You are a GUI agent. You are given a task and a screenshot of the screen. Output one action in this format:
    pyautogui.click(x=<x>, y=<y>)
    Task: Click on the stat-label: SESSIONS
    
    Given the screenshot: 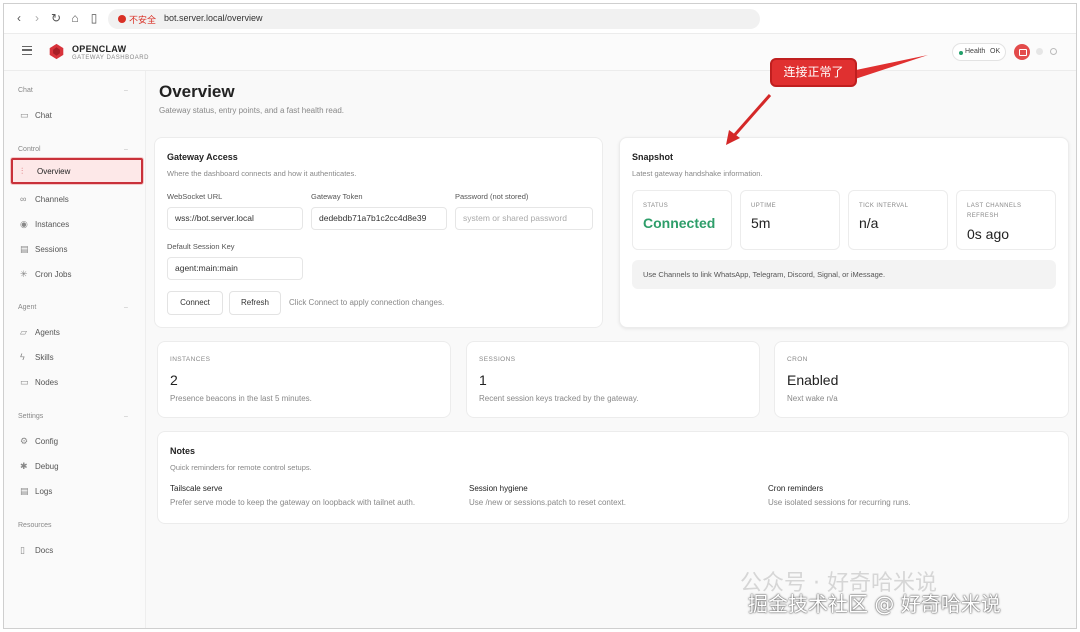 What is the action you would take?
    pyautogui.click(x=497, y=359)
    